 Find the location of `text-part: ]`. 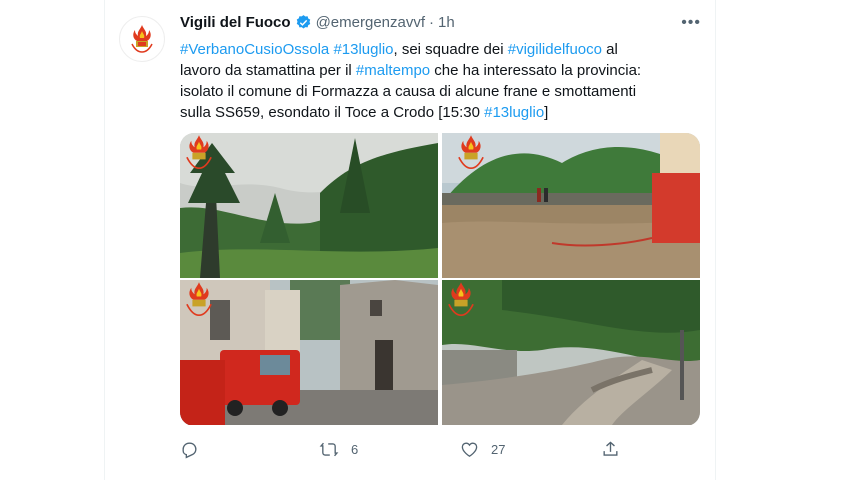

text-part: ] is located at coordinates (546, 112).